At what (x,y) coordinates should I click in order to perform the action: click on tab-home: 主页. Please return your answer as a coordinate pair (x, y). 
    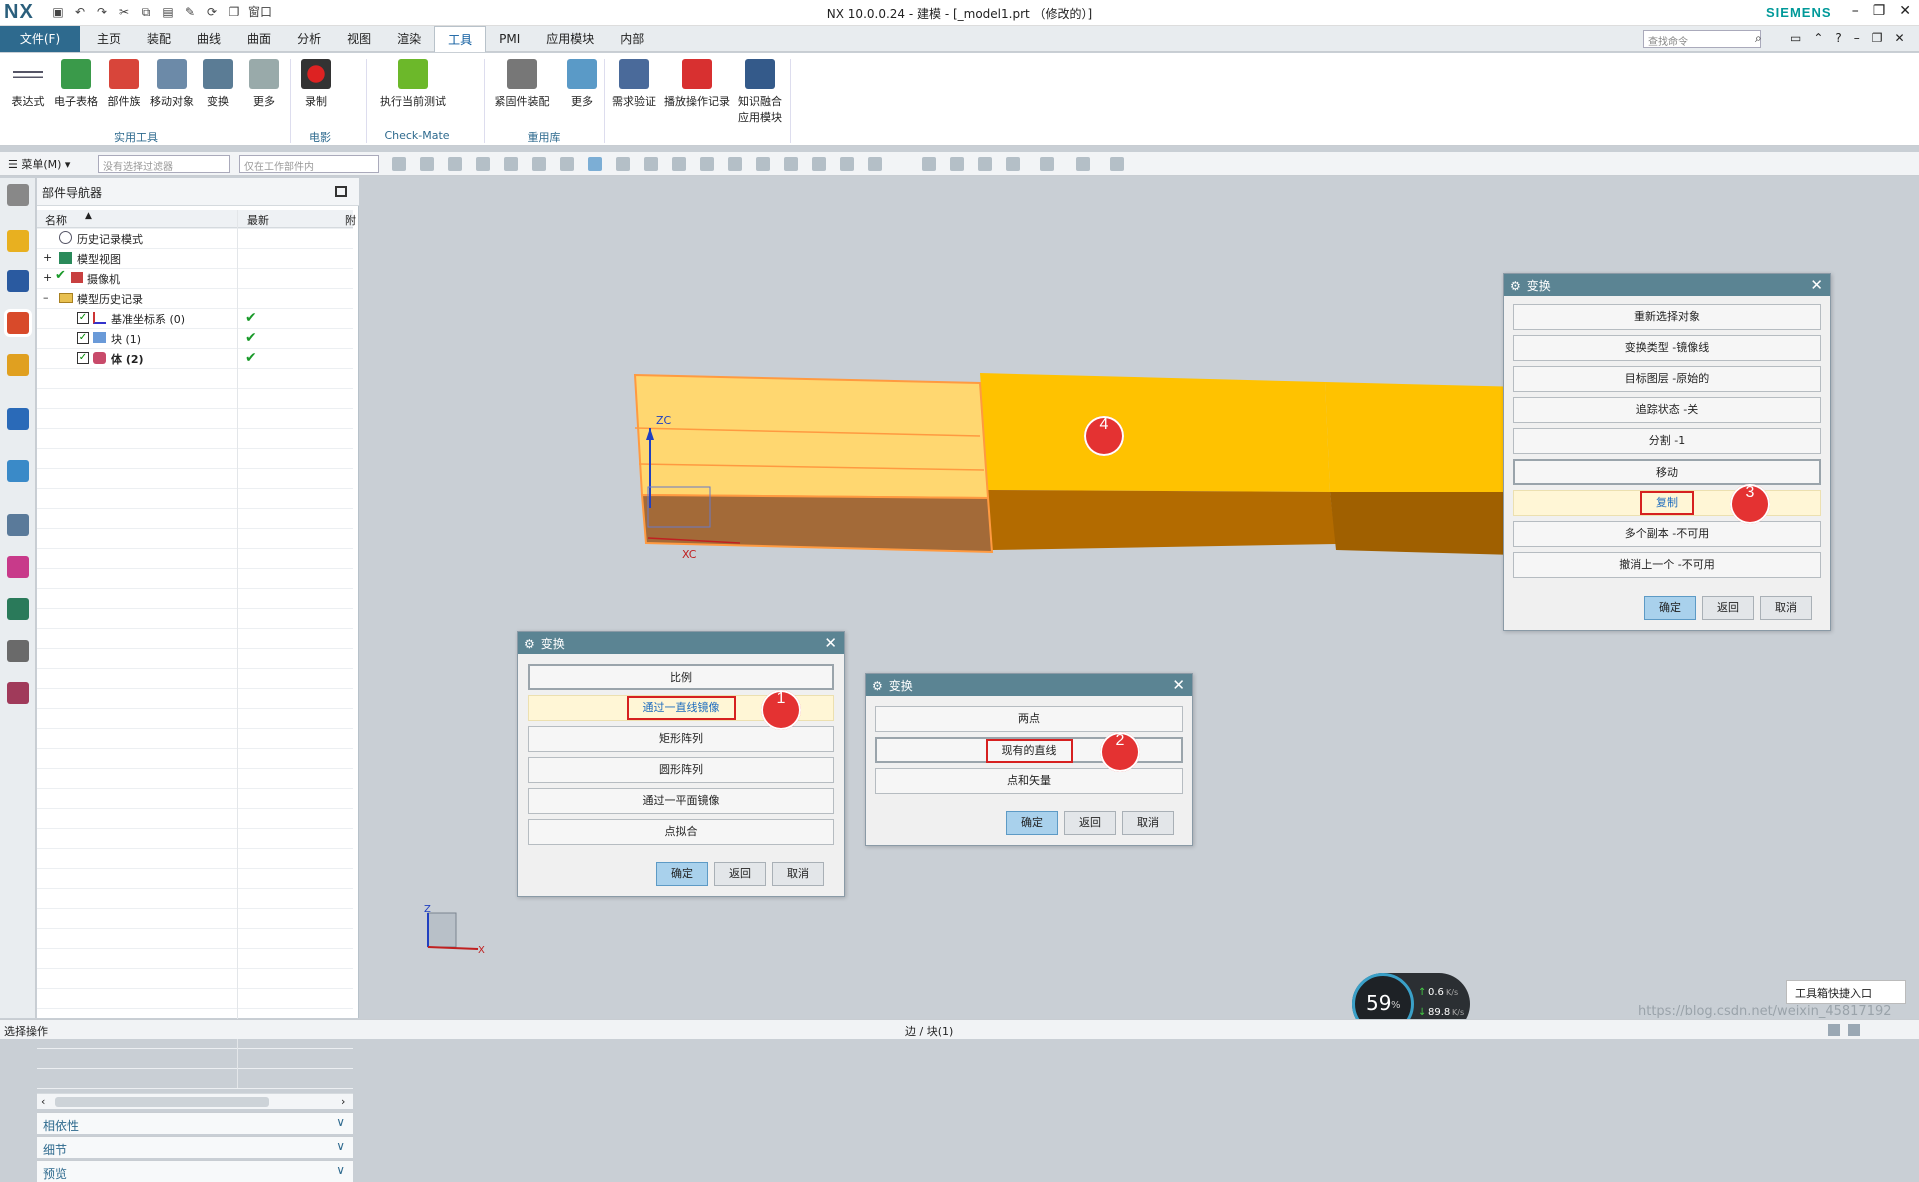
    Looking at the image, I should click on (109, 39).